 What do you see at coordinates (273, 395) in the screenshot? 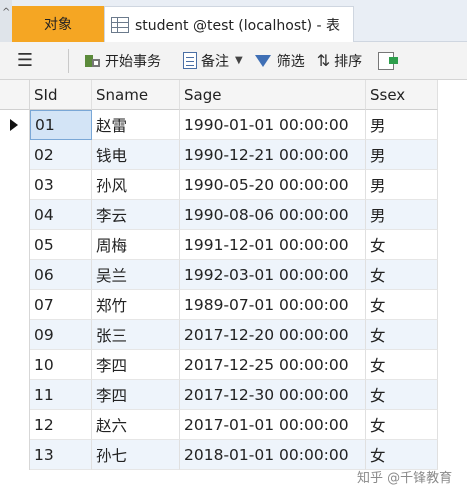
I see `cell-sage: 2017-12-30 00:00:00` at bounding box center [273, 395].